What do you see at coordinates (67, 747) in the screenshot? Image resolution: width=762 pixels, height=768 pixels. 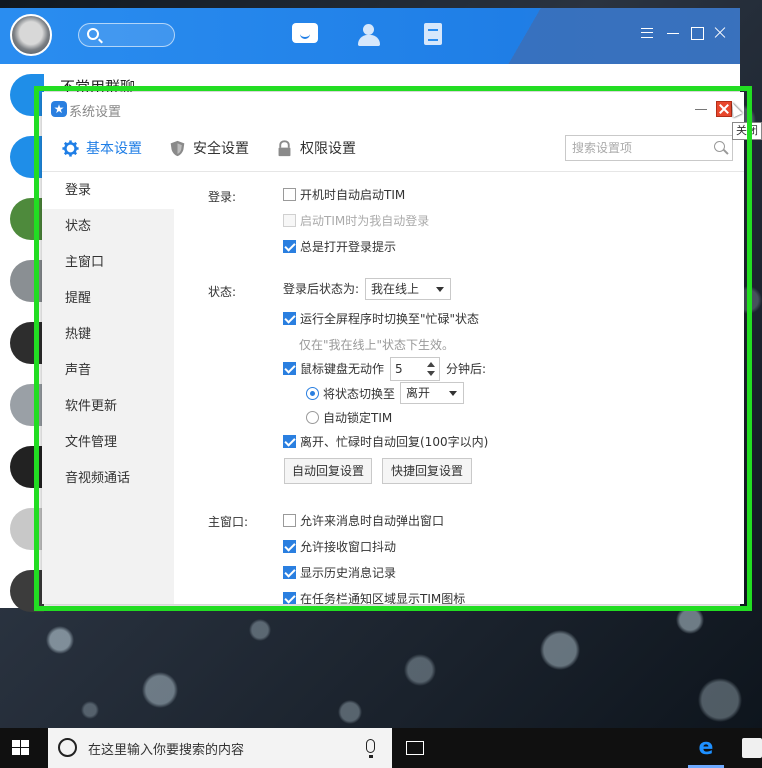 I see `cortana-icon` at bounding box center [67, 747].